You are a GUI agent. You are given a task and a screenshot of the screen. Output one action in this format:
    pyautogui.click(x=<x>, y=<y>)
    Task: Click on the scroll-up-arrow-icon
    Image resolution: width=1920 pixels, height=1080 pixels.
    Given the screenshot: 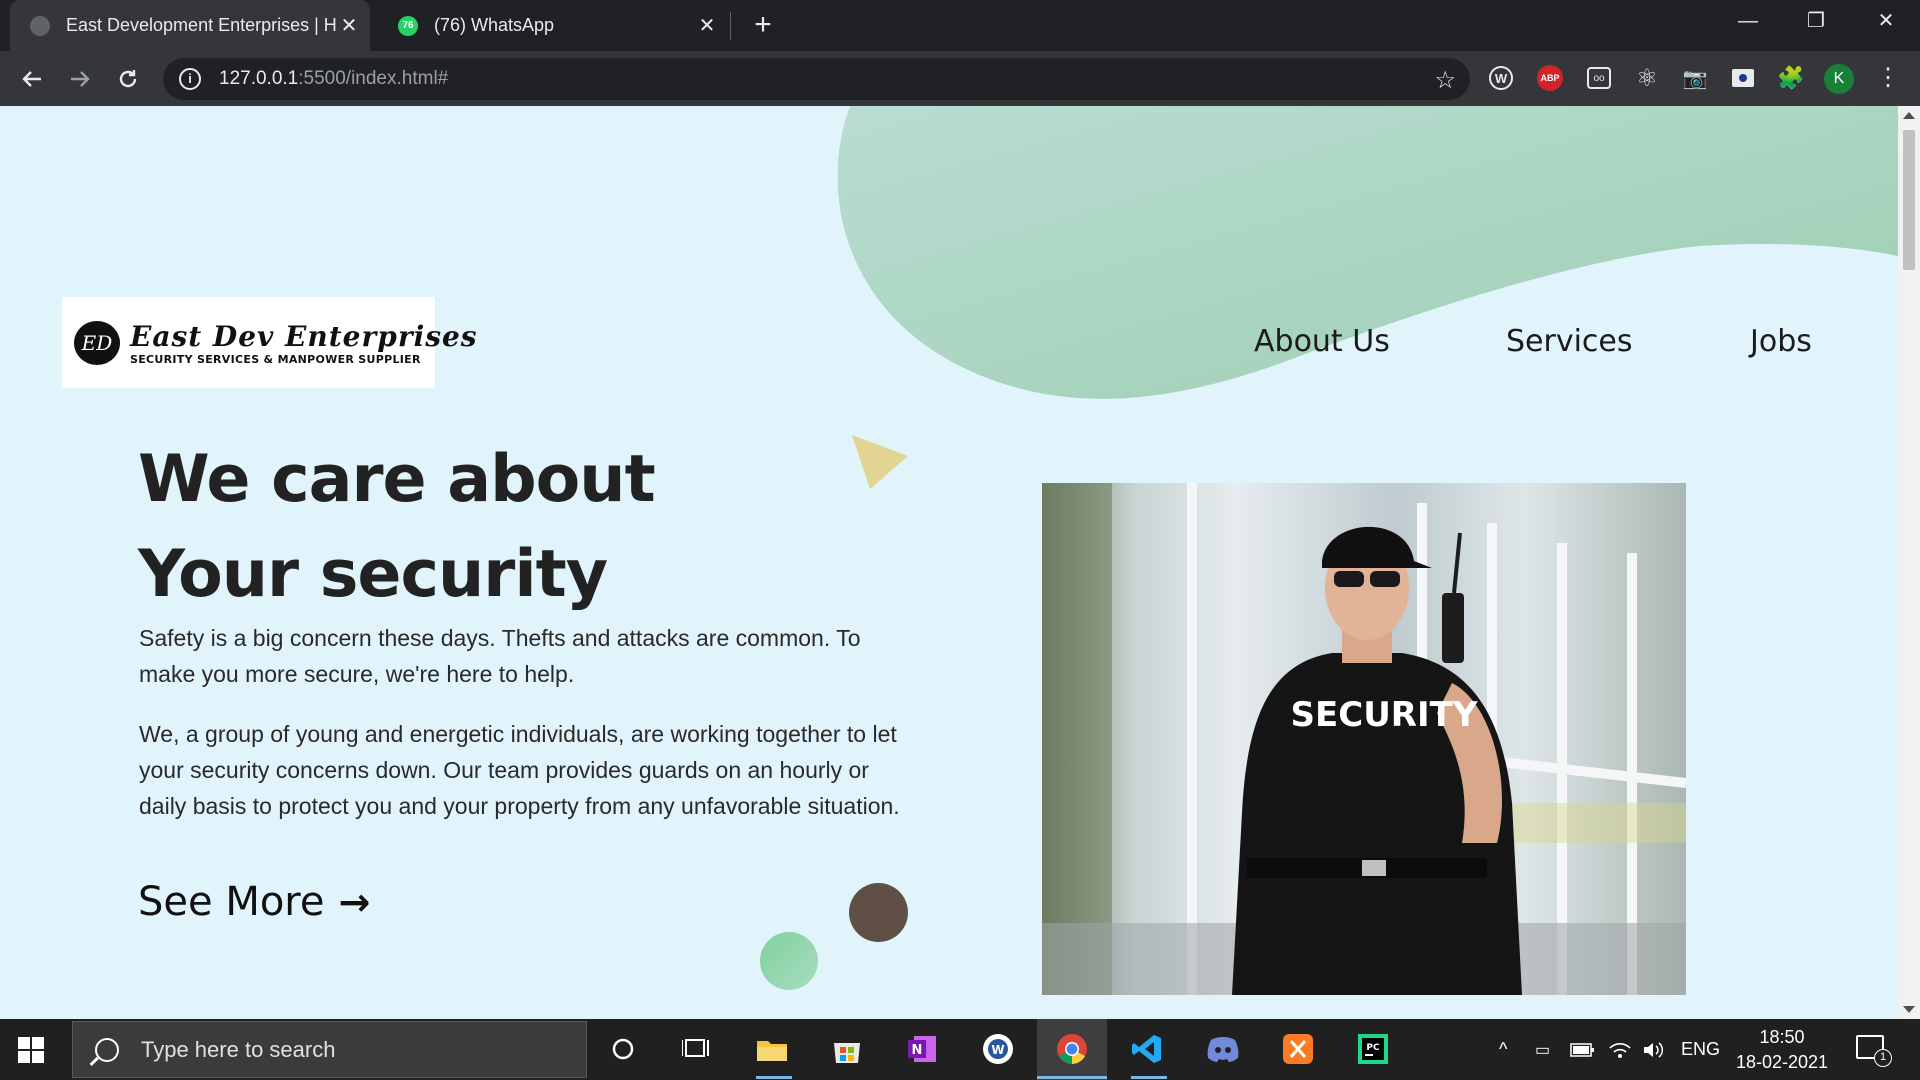 What is the action you would take?
    pyautogui.click(x=1909, y=115)
    